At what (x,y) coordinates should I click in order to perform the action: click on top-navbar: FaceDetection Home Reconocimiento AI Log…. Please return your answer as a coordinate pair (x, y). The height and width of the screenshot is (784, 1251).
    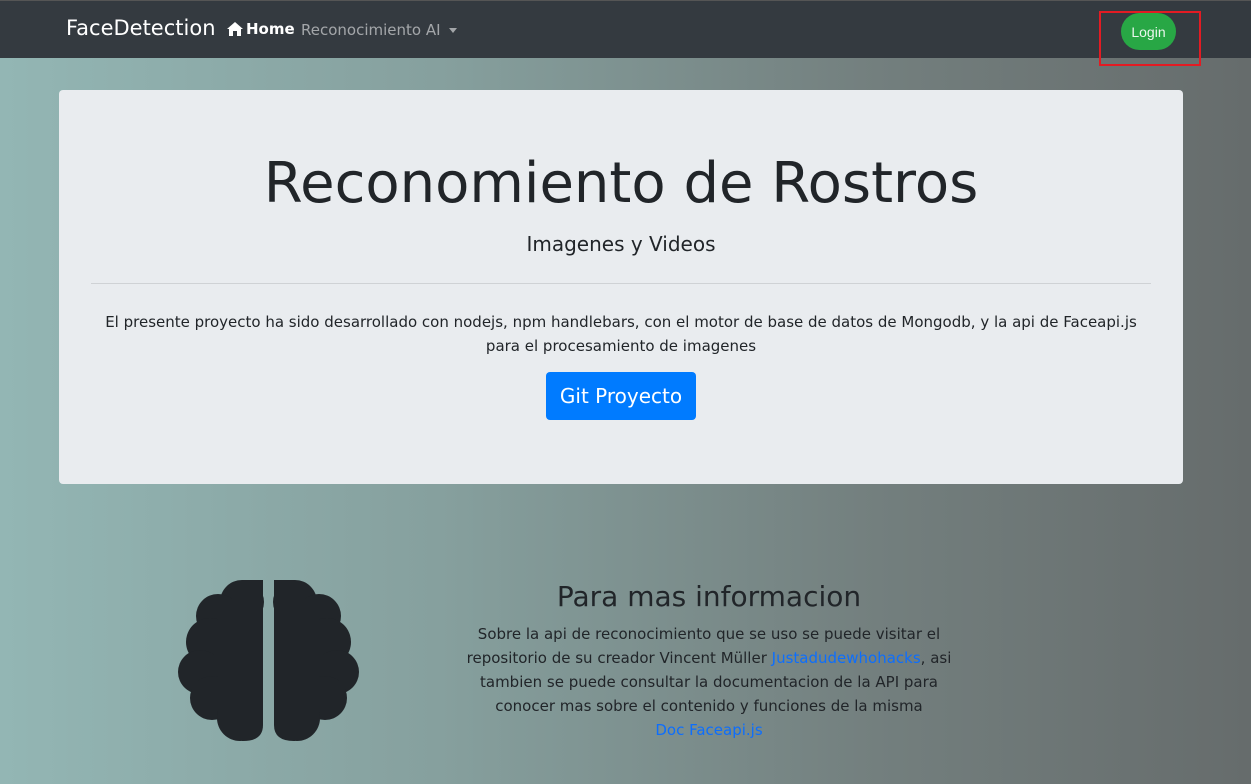
    Looking at the image, I should click on (625, 33).